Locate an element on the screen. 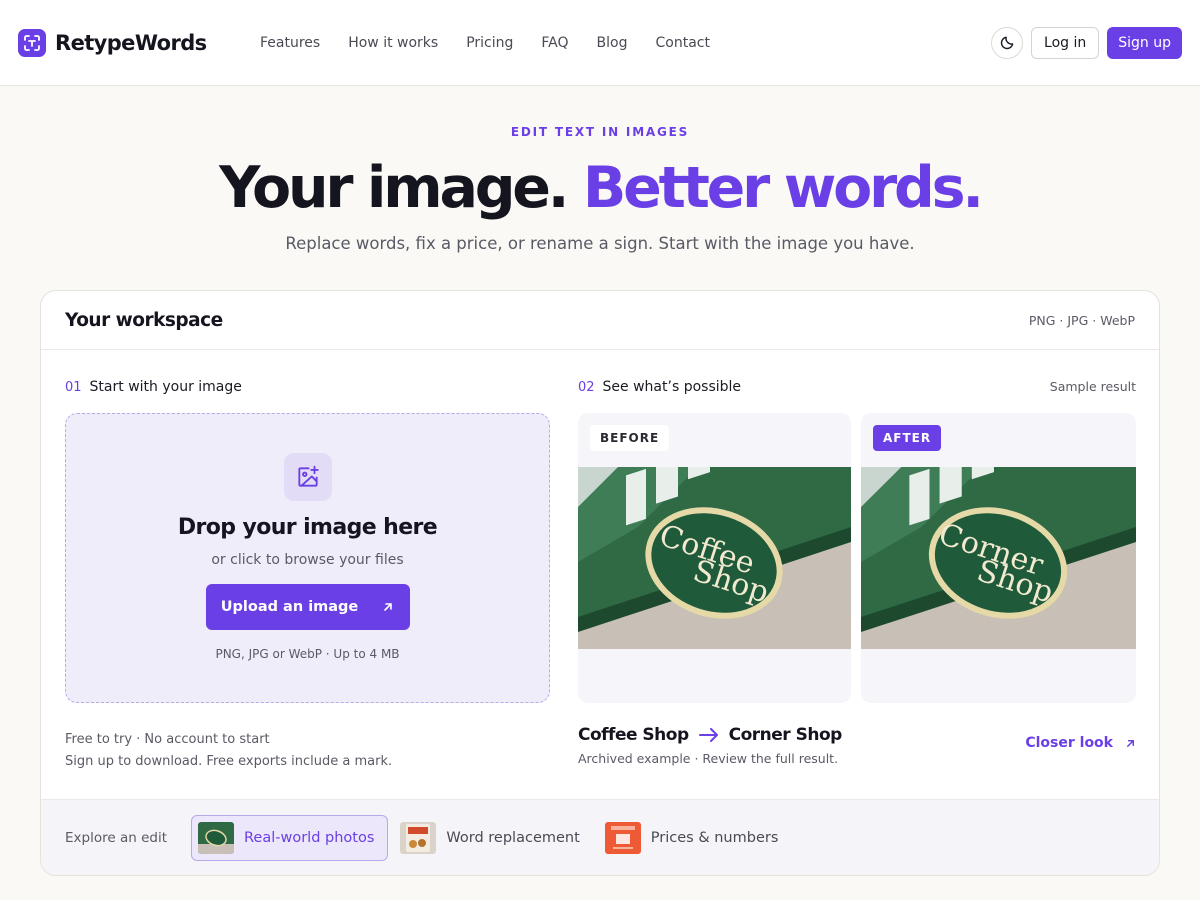  theme-toggle-button is located at coordinates (1007, 42).